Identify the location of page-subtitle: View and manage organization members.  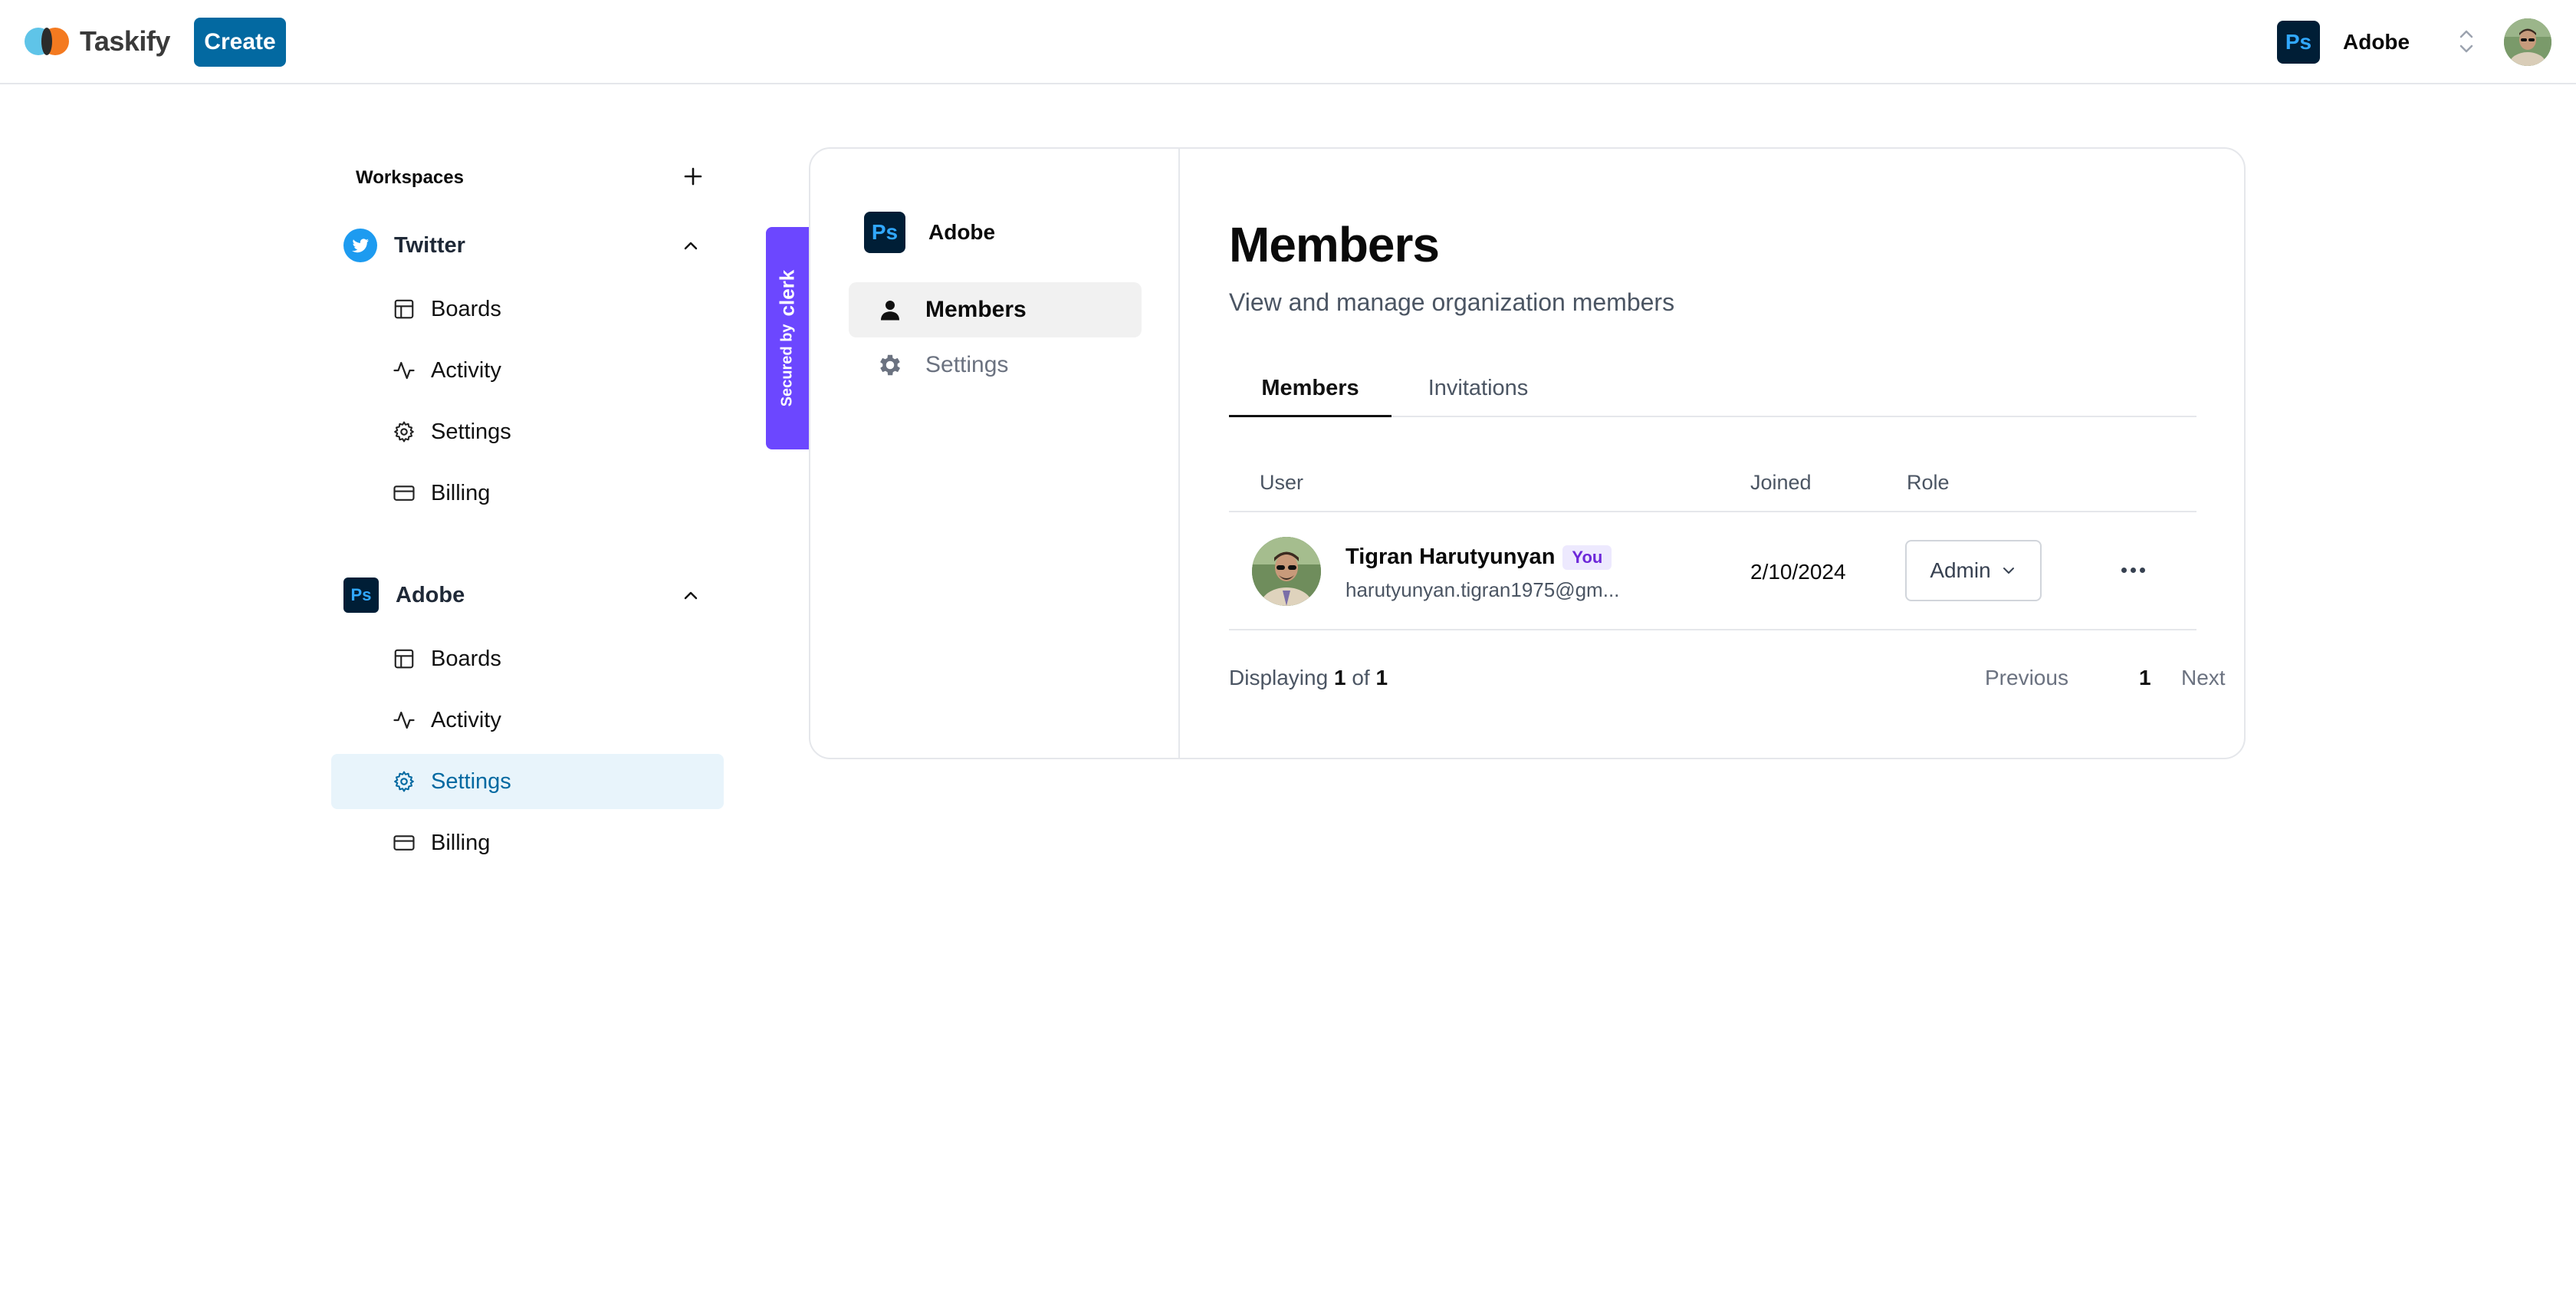
(1452, 302).